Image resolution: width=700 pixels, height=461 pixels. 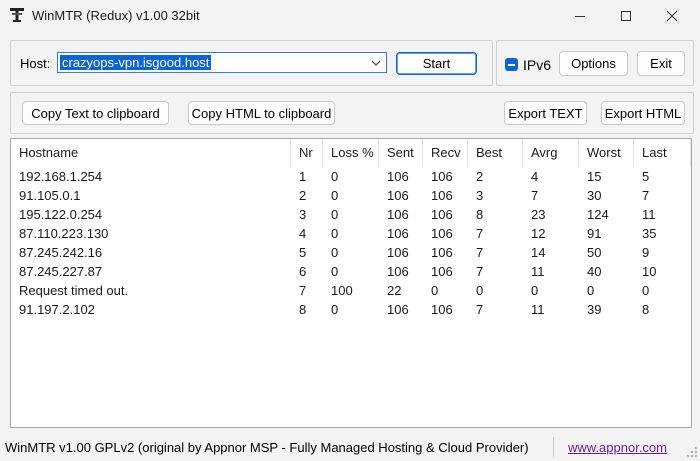 What do you see at coordinates (95, 113) in the screenshot?
I see `copy-text-button: Copy Text to clipboard` at bounding box center [95, 113].